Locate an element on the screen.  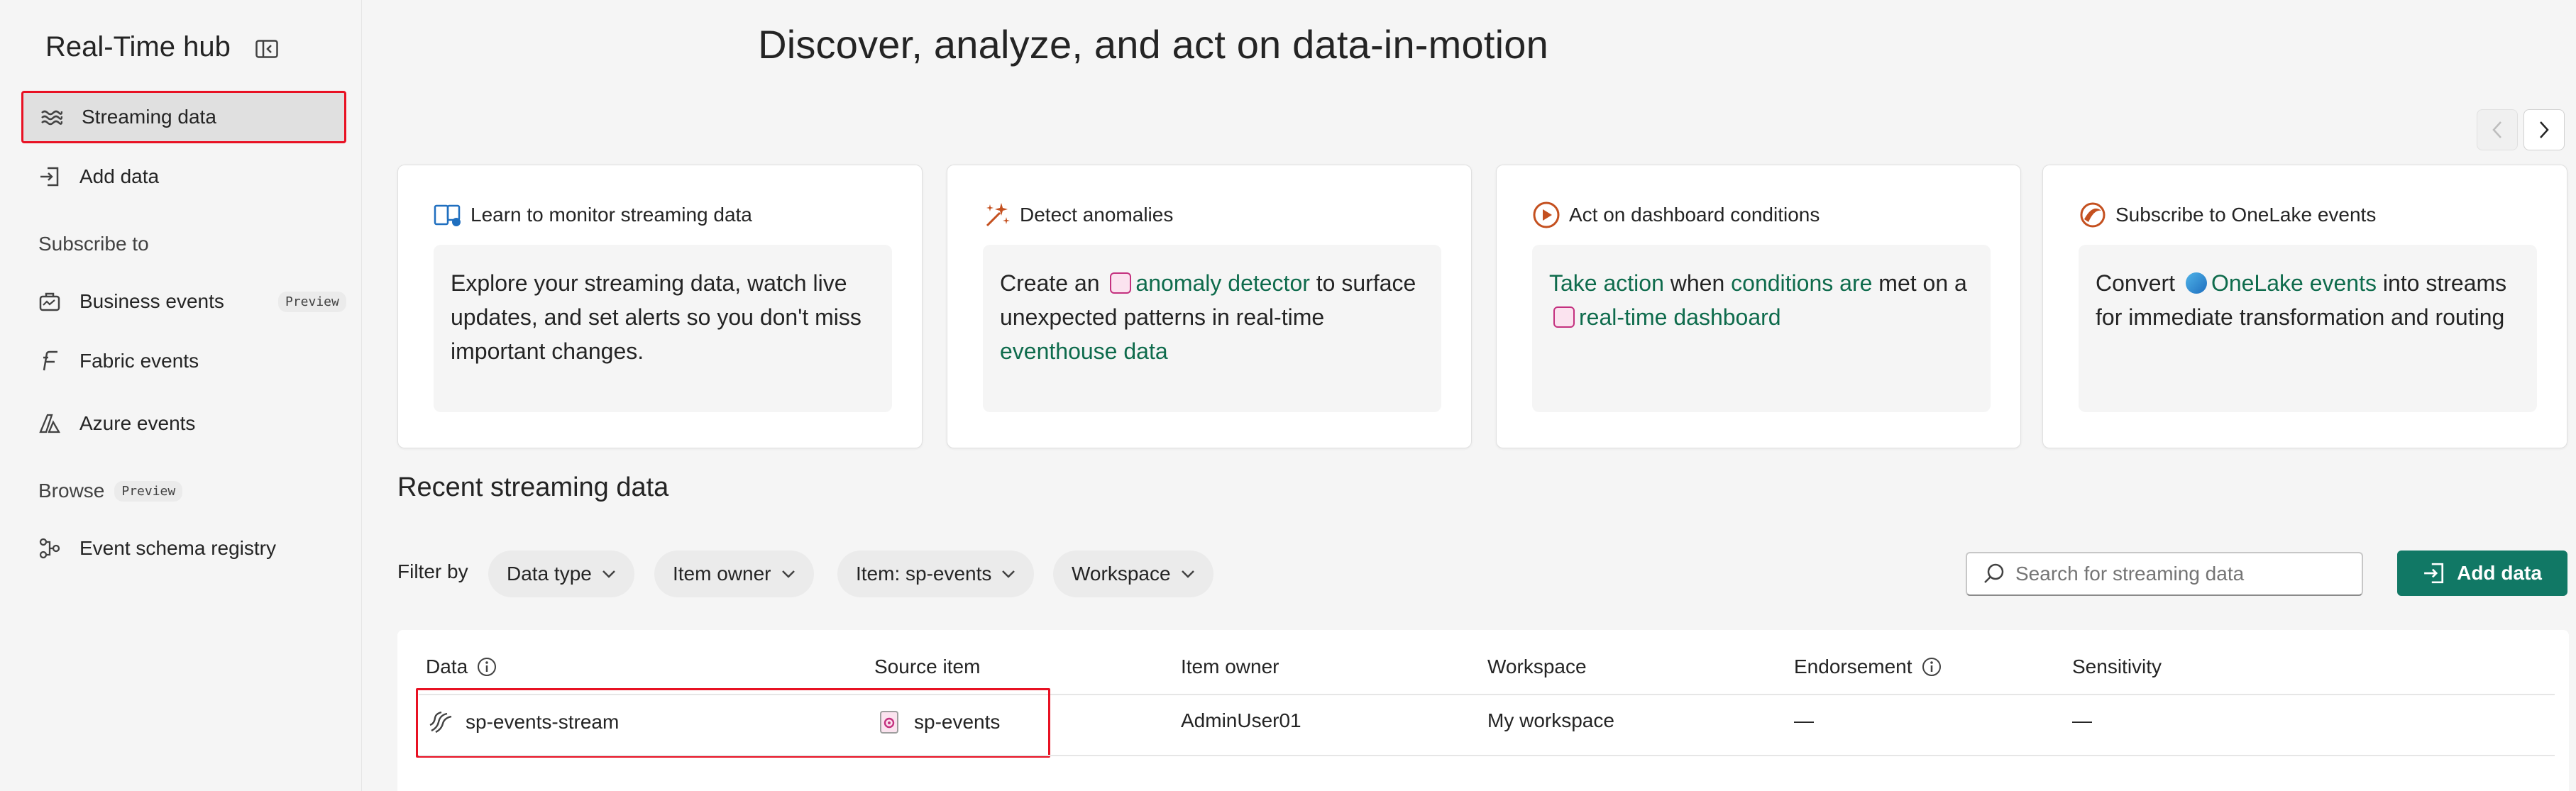
sidebar-item-label: Event schema registry is located at coordinates (177, 548).